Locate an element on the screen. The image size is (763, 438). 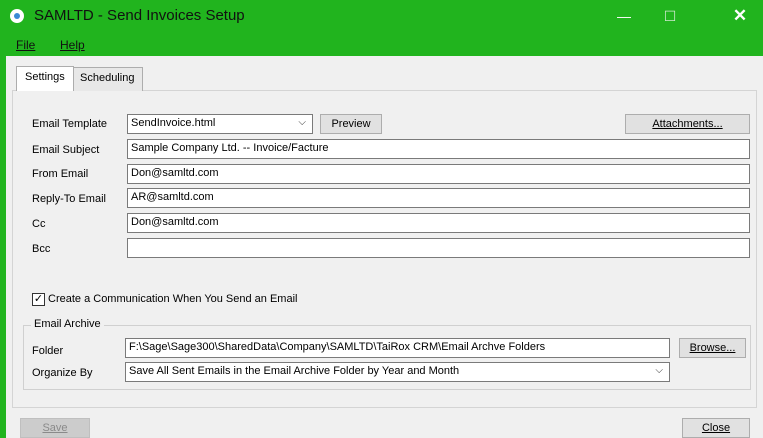
email-template-label: Email Template is located at coordinates (69, 124).